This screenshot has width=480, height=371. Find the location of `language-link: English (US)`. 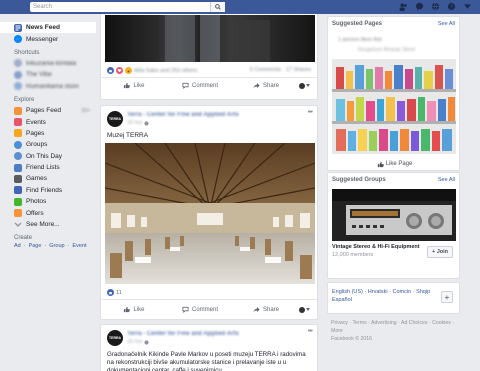

language-link: English (US) is located at coordinates (347, 292).